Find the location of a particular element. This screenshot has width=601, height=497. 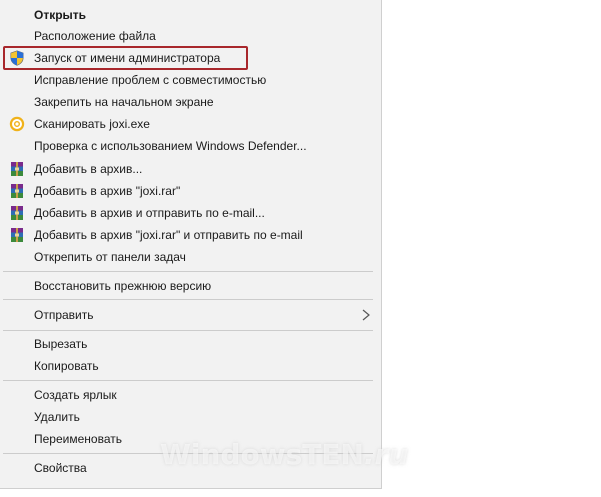

menu-item-cut-label: Вырезать is located at coordinates (61, 344).